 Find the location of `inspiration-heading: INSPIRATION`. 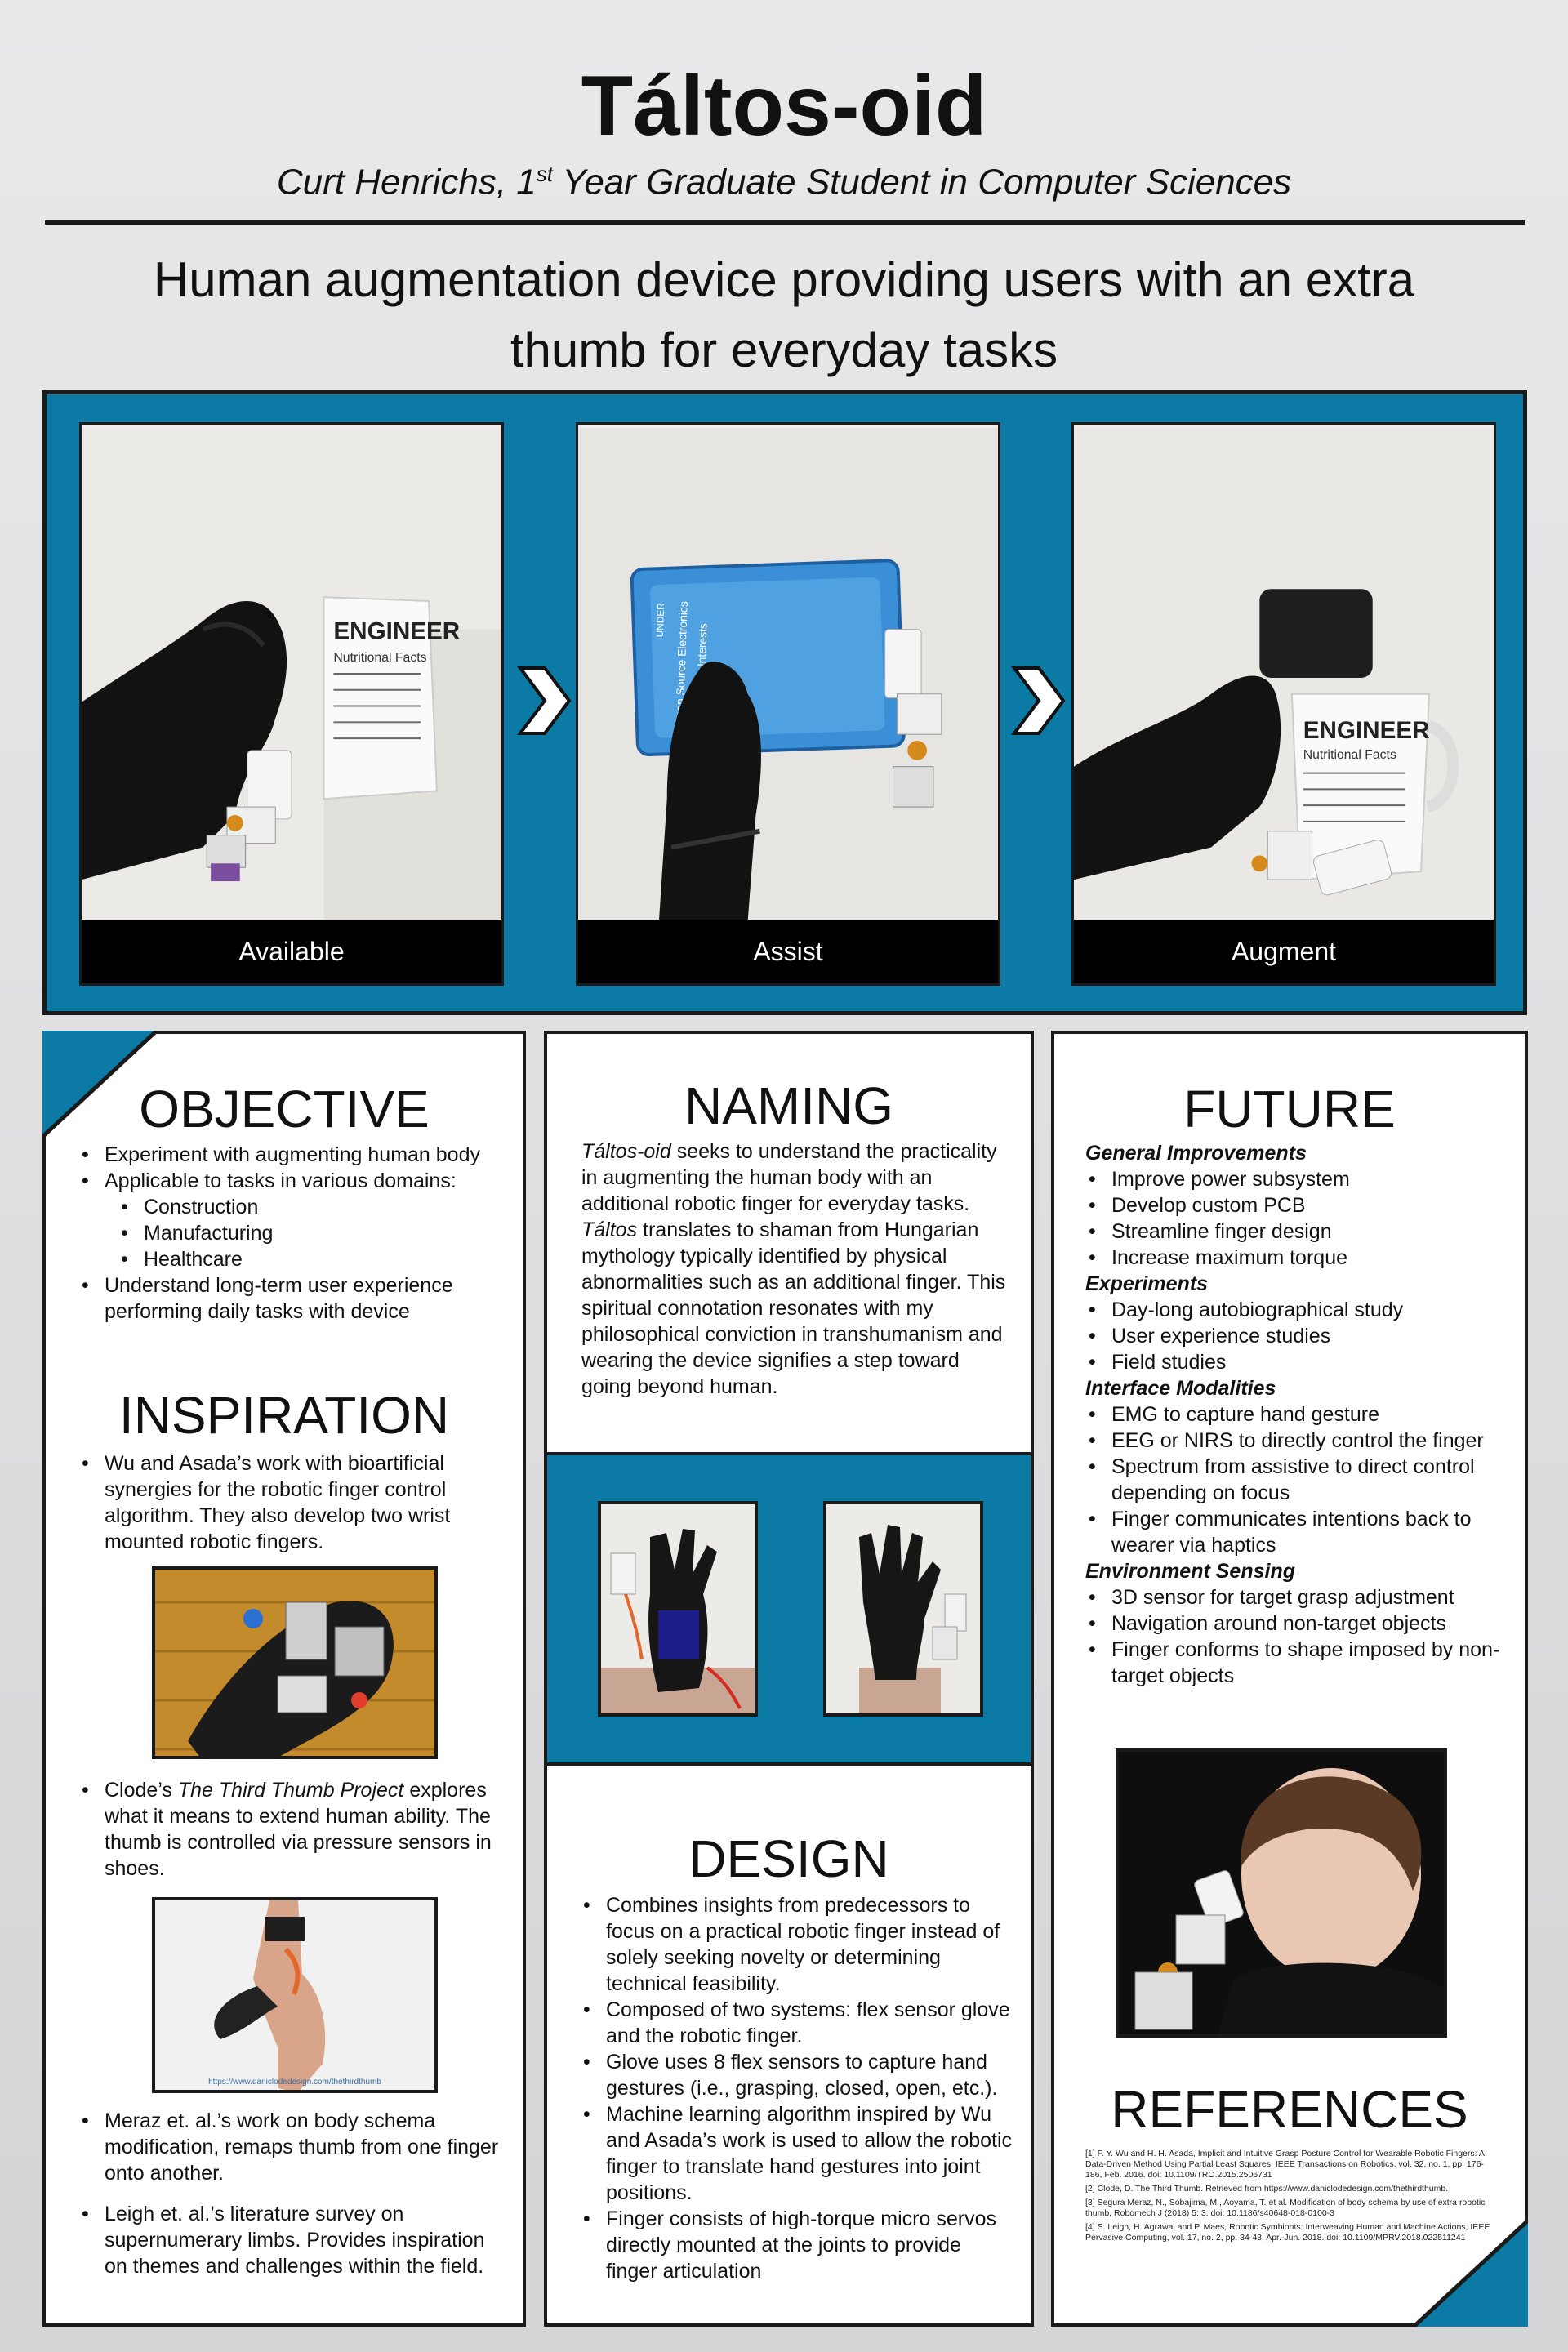

inspiration-heading: INSPIRATION is located at coordinates (284, 1415).